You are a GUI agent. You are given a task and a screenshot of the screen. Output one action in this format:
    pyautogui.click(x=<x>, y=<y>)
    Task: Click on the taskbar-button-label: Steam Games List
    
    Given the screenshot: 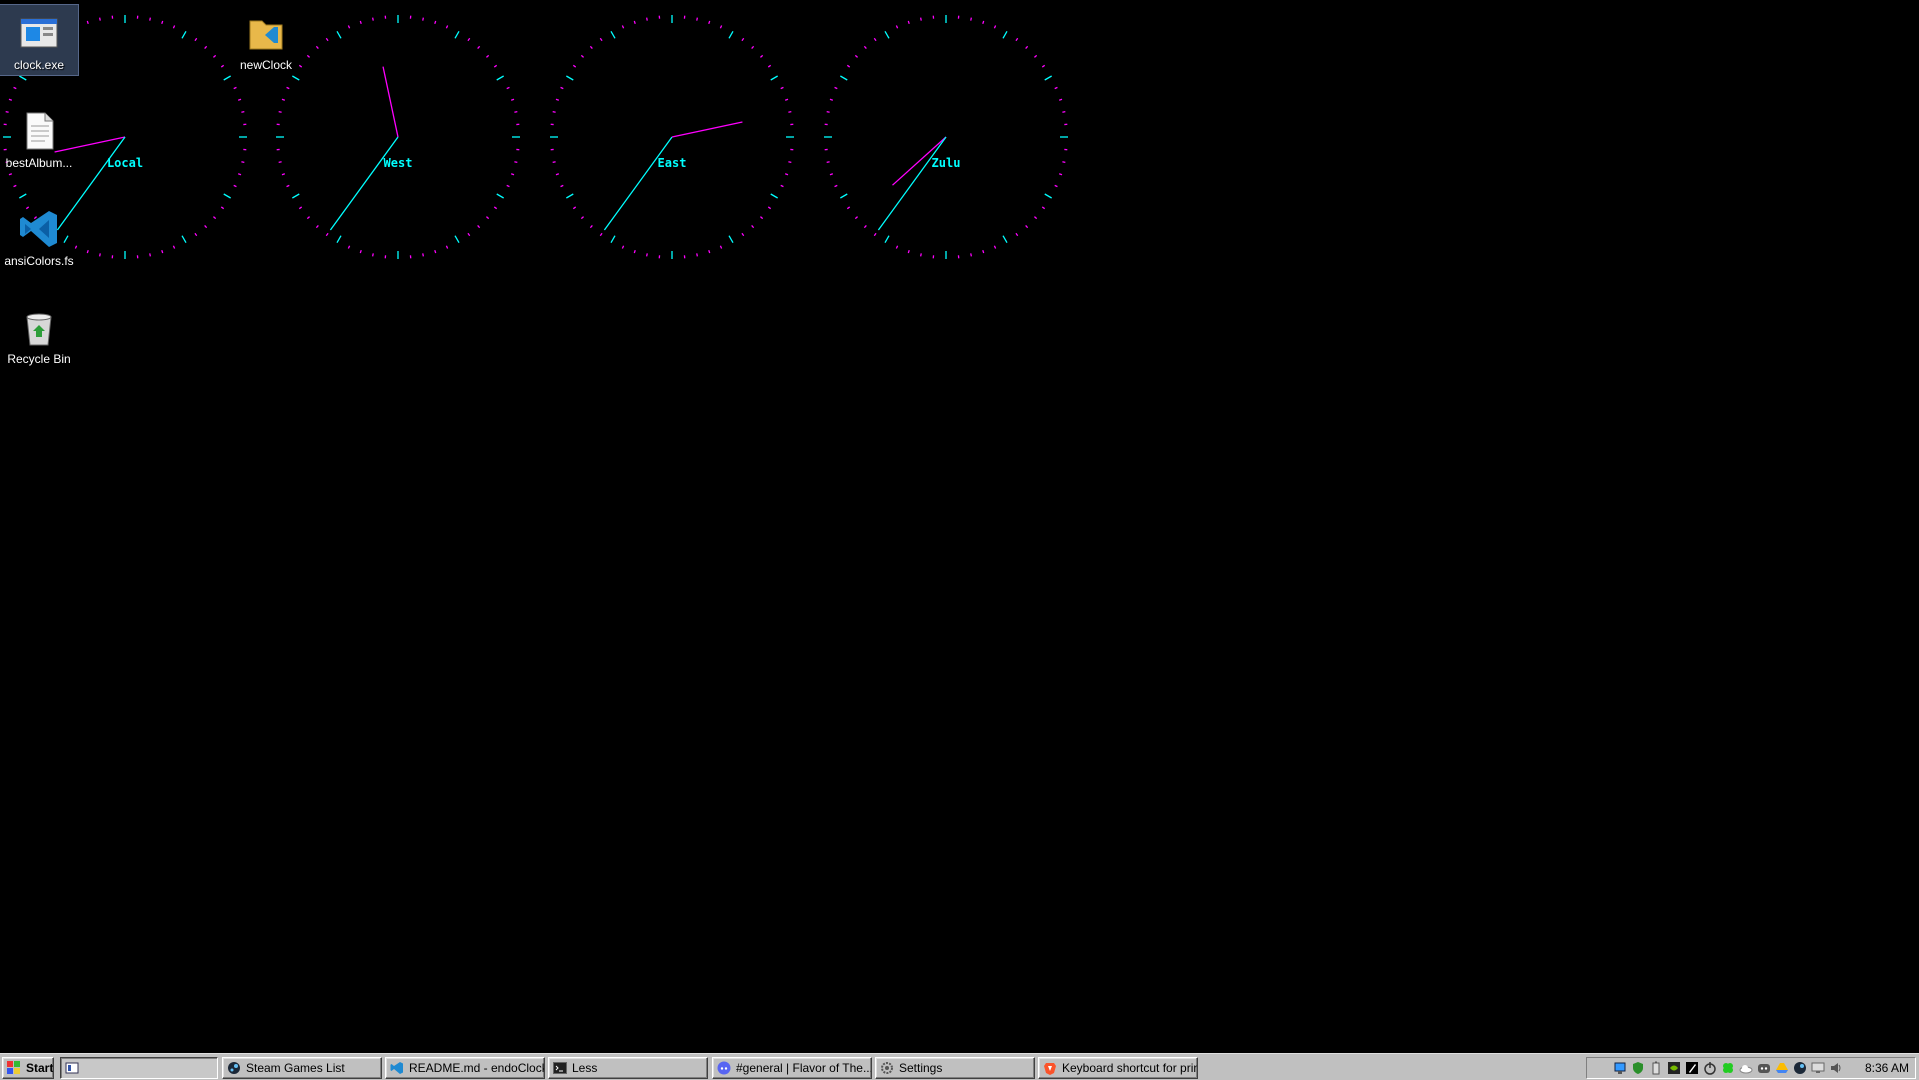 What is the action you would take?
    pyautogui.click(x=295, y=1068)
    